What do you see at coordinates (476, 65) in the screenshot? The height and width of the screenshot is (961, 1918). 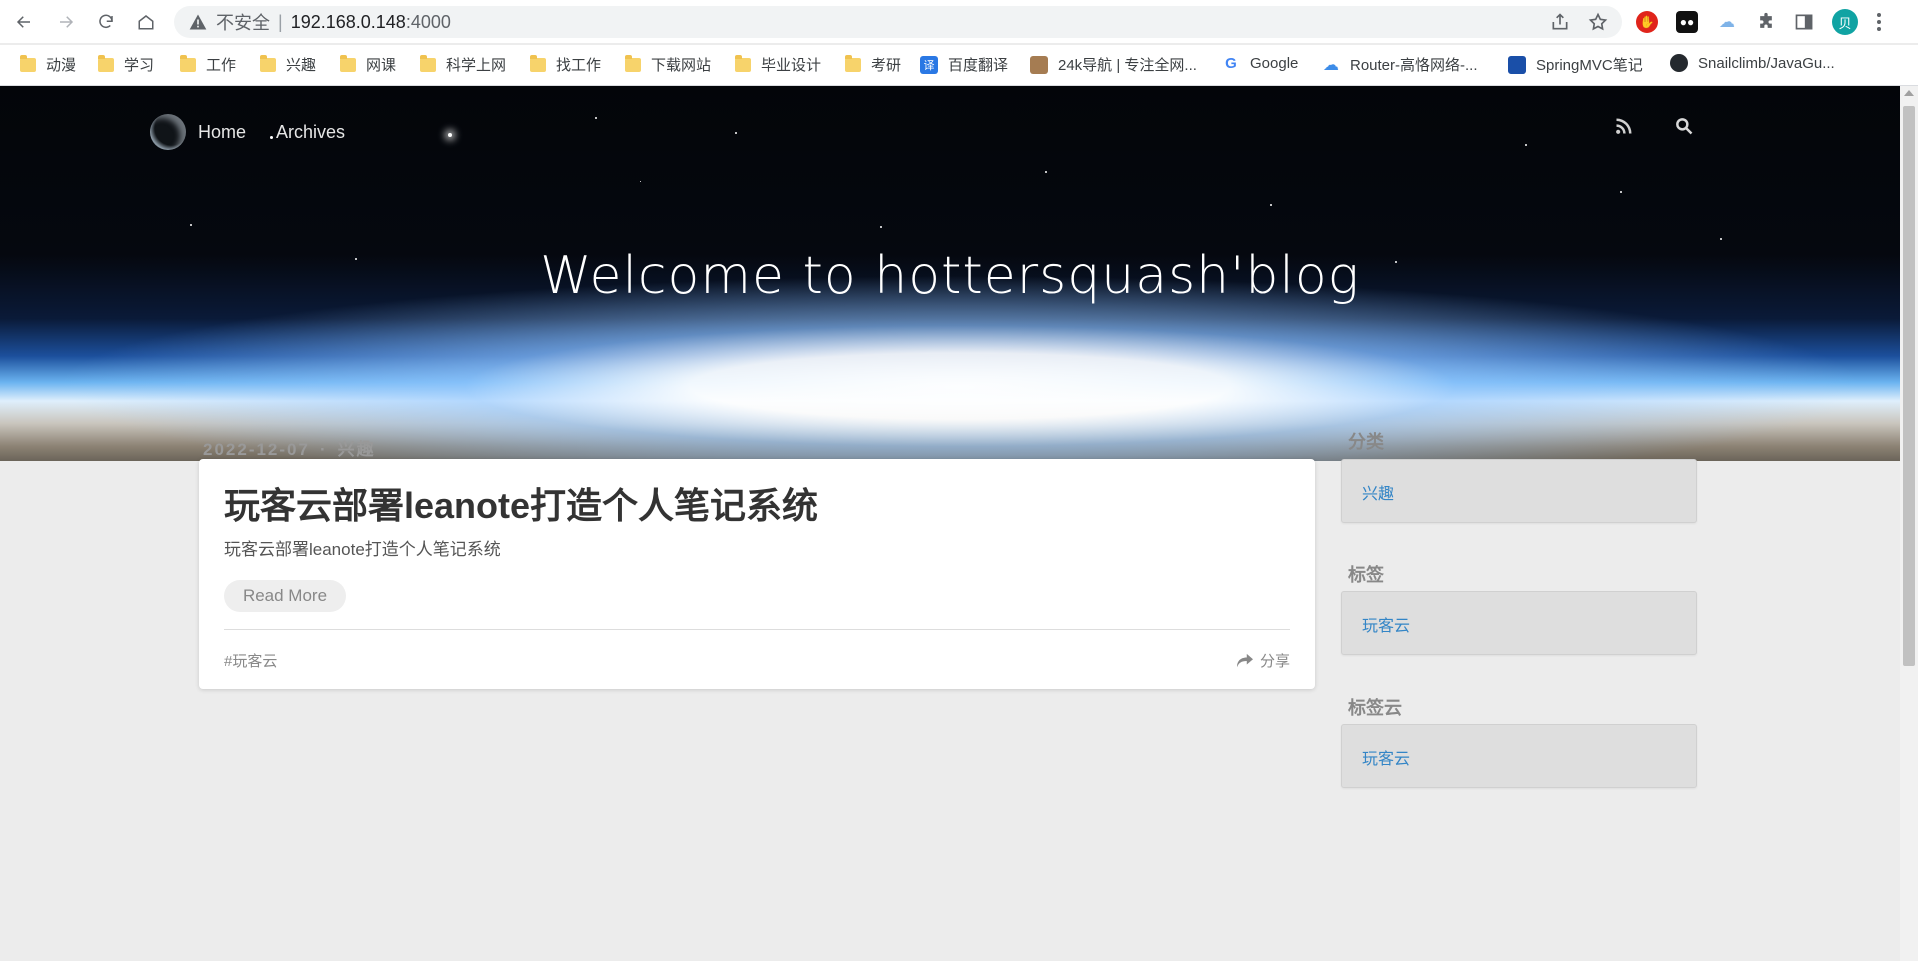 I see `bookmark-label: 科学上网` at bounding box center [476, 65].